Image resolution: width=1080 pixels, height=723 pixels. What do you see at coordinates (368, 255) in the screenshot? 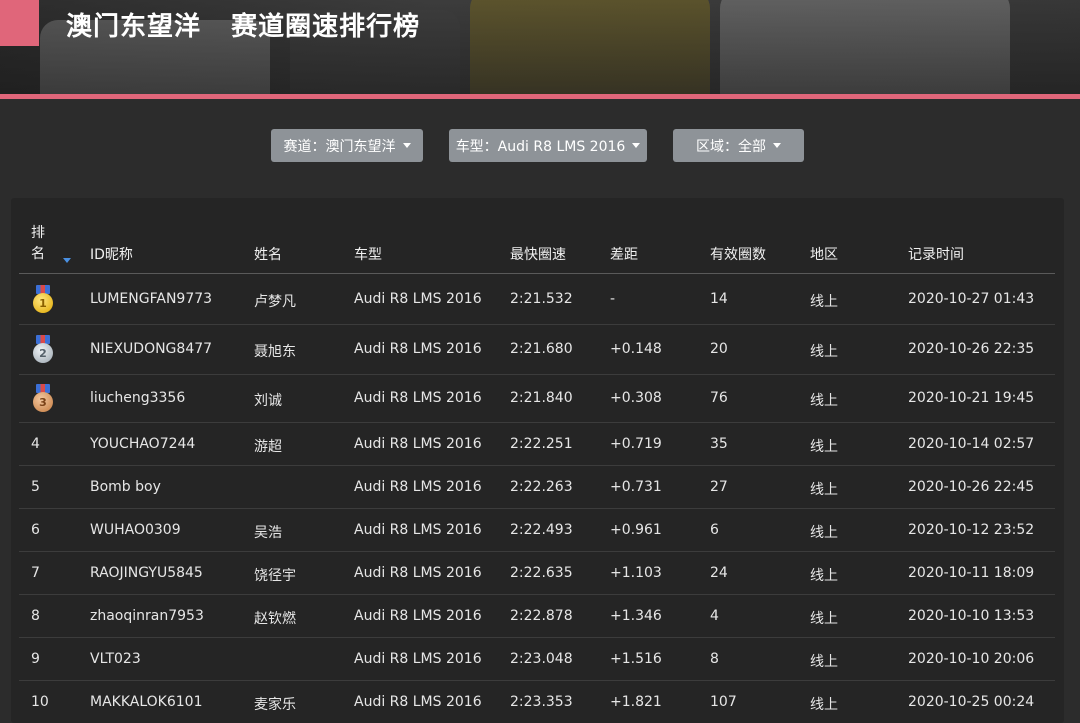
I see `column-header-car: 车型` at bounding box center [368, 255].